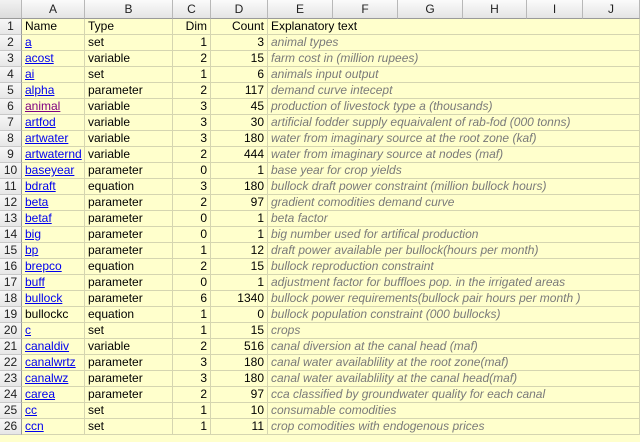 Image resolution: width=640 pixels, height=442 pixels. Describe the element at coordinates (454, 171) in the screenshot. I see `explanatory-text-cell: base year for crop yields` at that location.